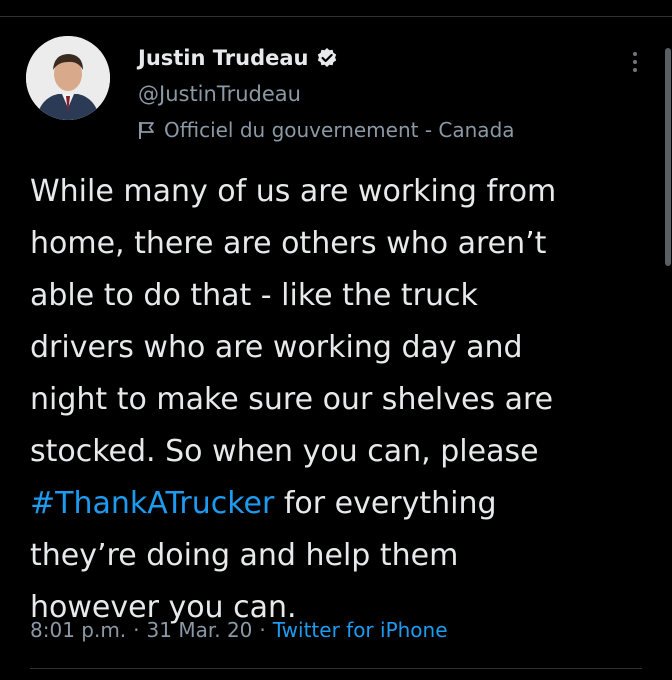 Image resolution: width=672 pixels, height=680 pixels. I want to click on tweet-text-line-with-hashtag: #ThankATrucker for everything, so click(330, 504).